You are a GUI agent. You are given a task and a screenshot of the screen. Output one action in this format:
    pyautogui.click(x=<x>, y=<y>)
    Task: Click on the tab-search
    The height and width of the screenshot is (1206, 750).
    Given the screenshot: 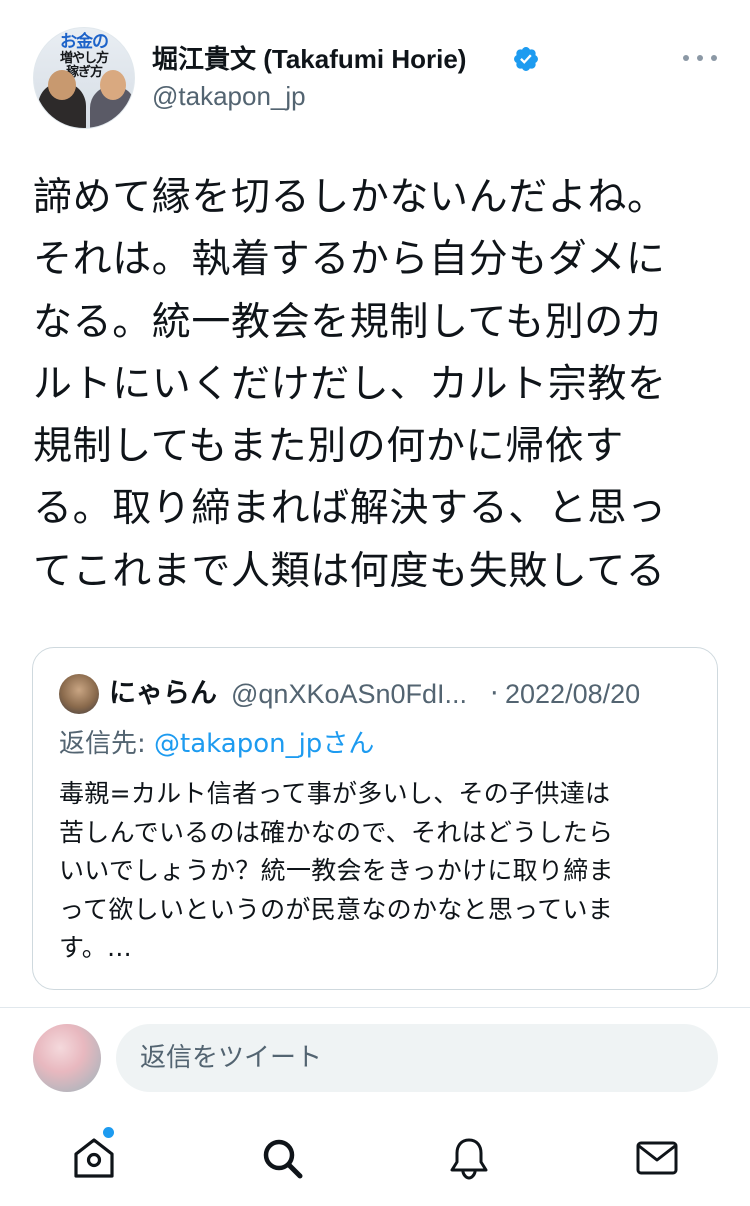 What is the action you would take?
    pyautogui.click(x=282, y=1158)
    